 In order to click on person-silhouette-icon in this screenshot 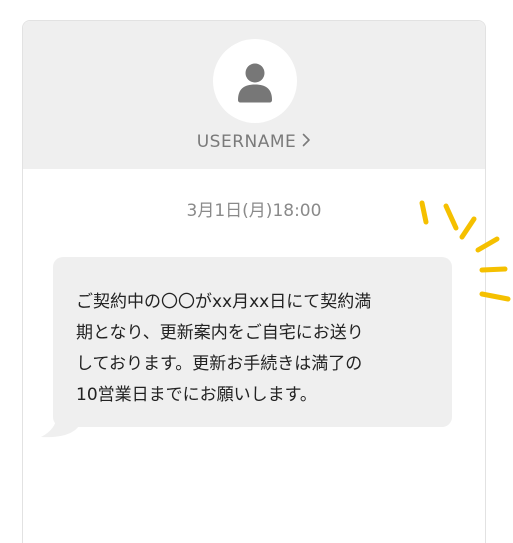, I will do `click(255, 83)`.